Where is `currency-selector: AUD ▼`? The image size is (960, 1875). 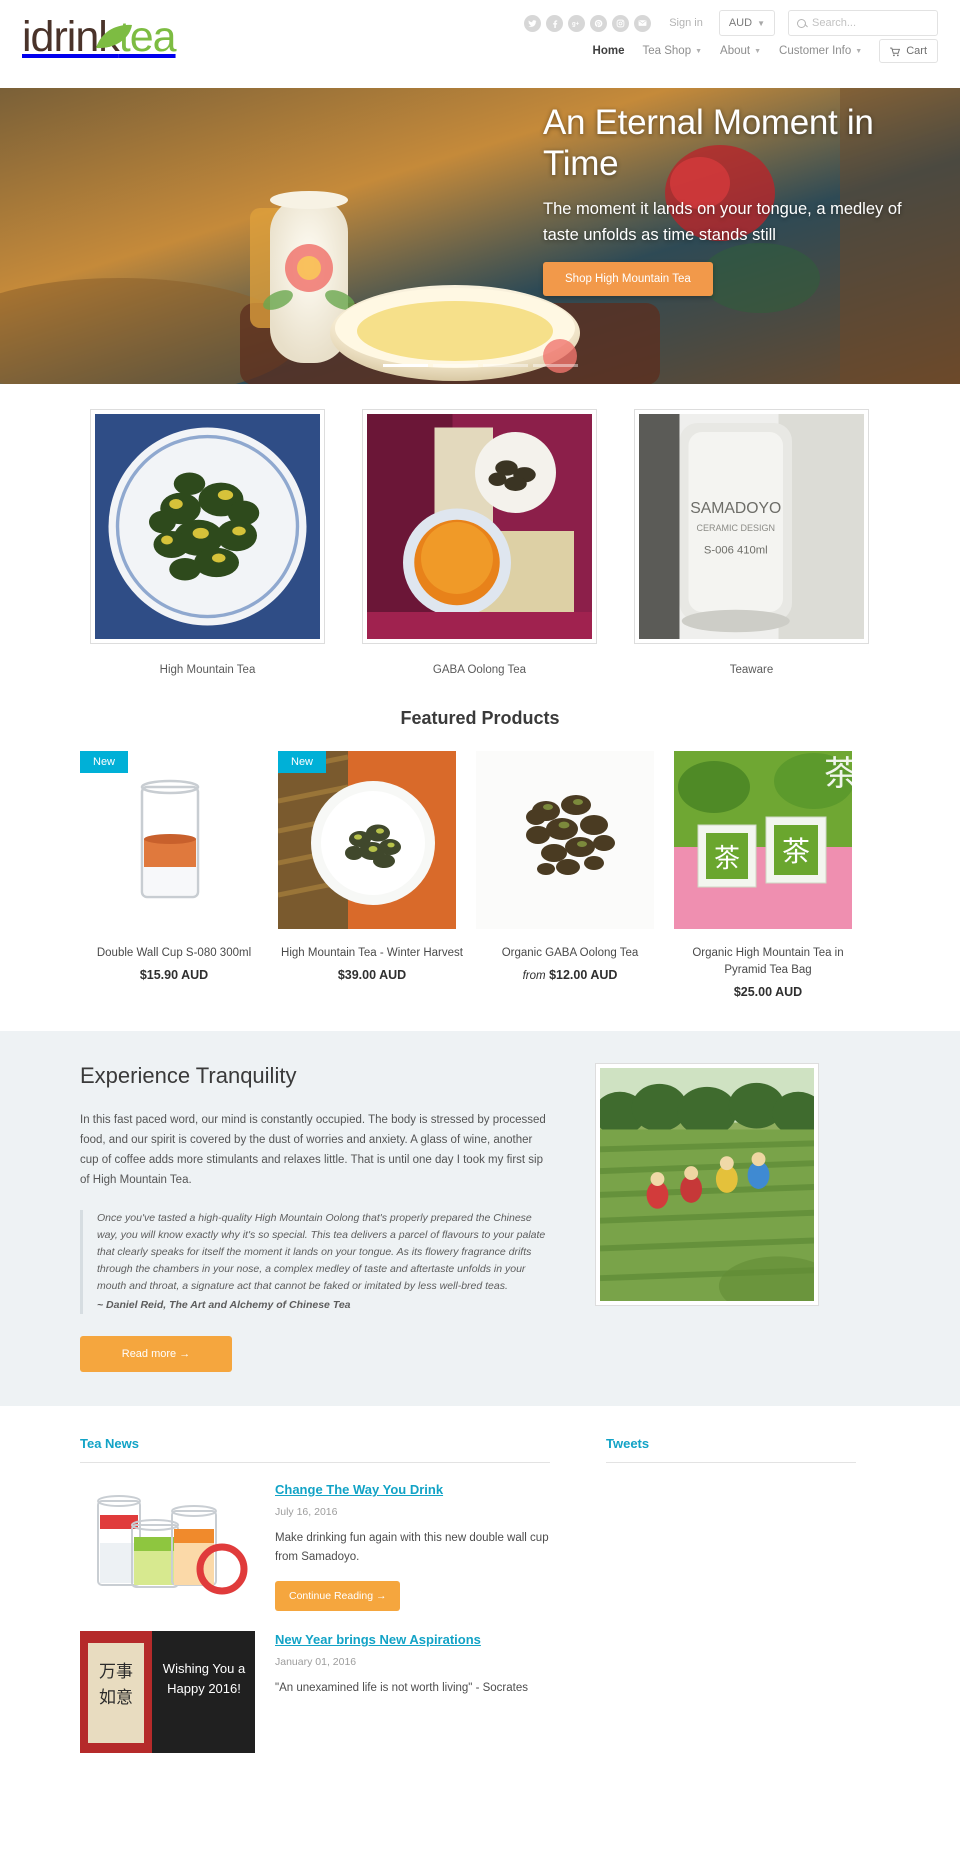
currency-selector: AUD ▼ is located at coordinates (746, 23).